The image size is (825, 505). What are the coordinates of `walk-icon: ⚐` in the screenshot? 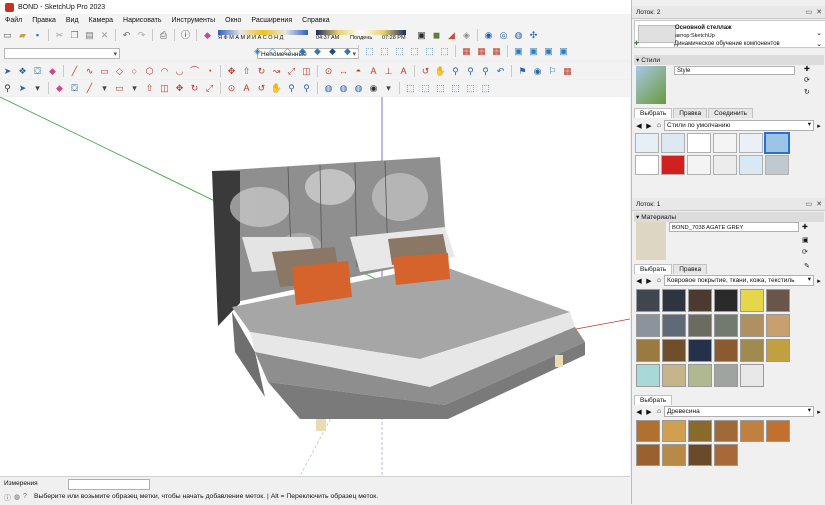 It's located at (552, 71).